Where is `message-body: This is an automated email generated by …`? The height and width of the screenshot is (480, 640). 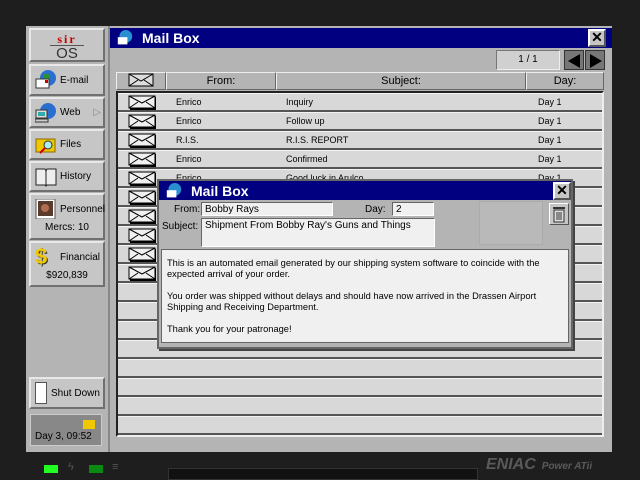 message-body: This is an automated email generated by … is located at coordinates (365, 296).